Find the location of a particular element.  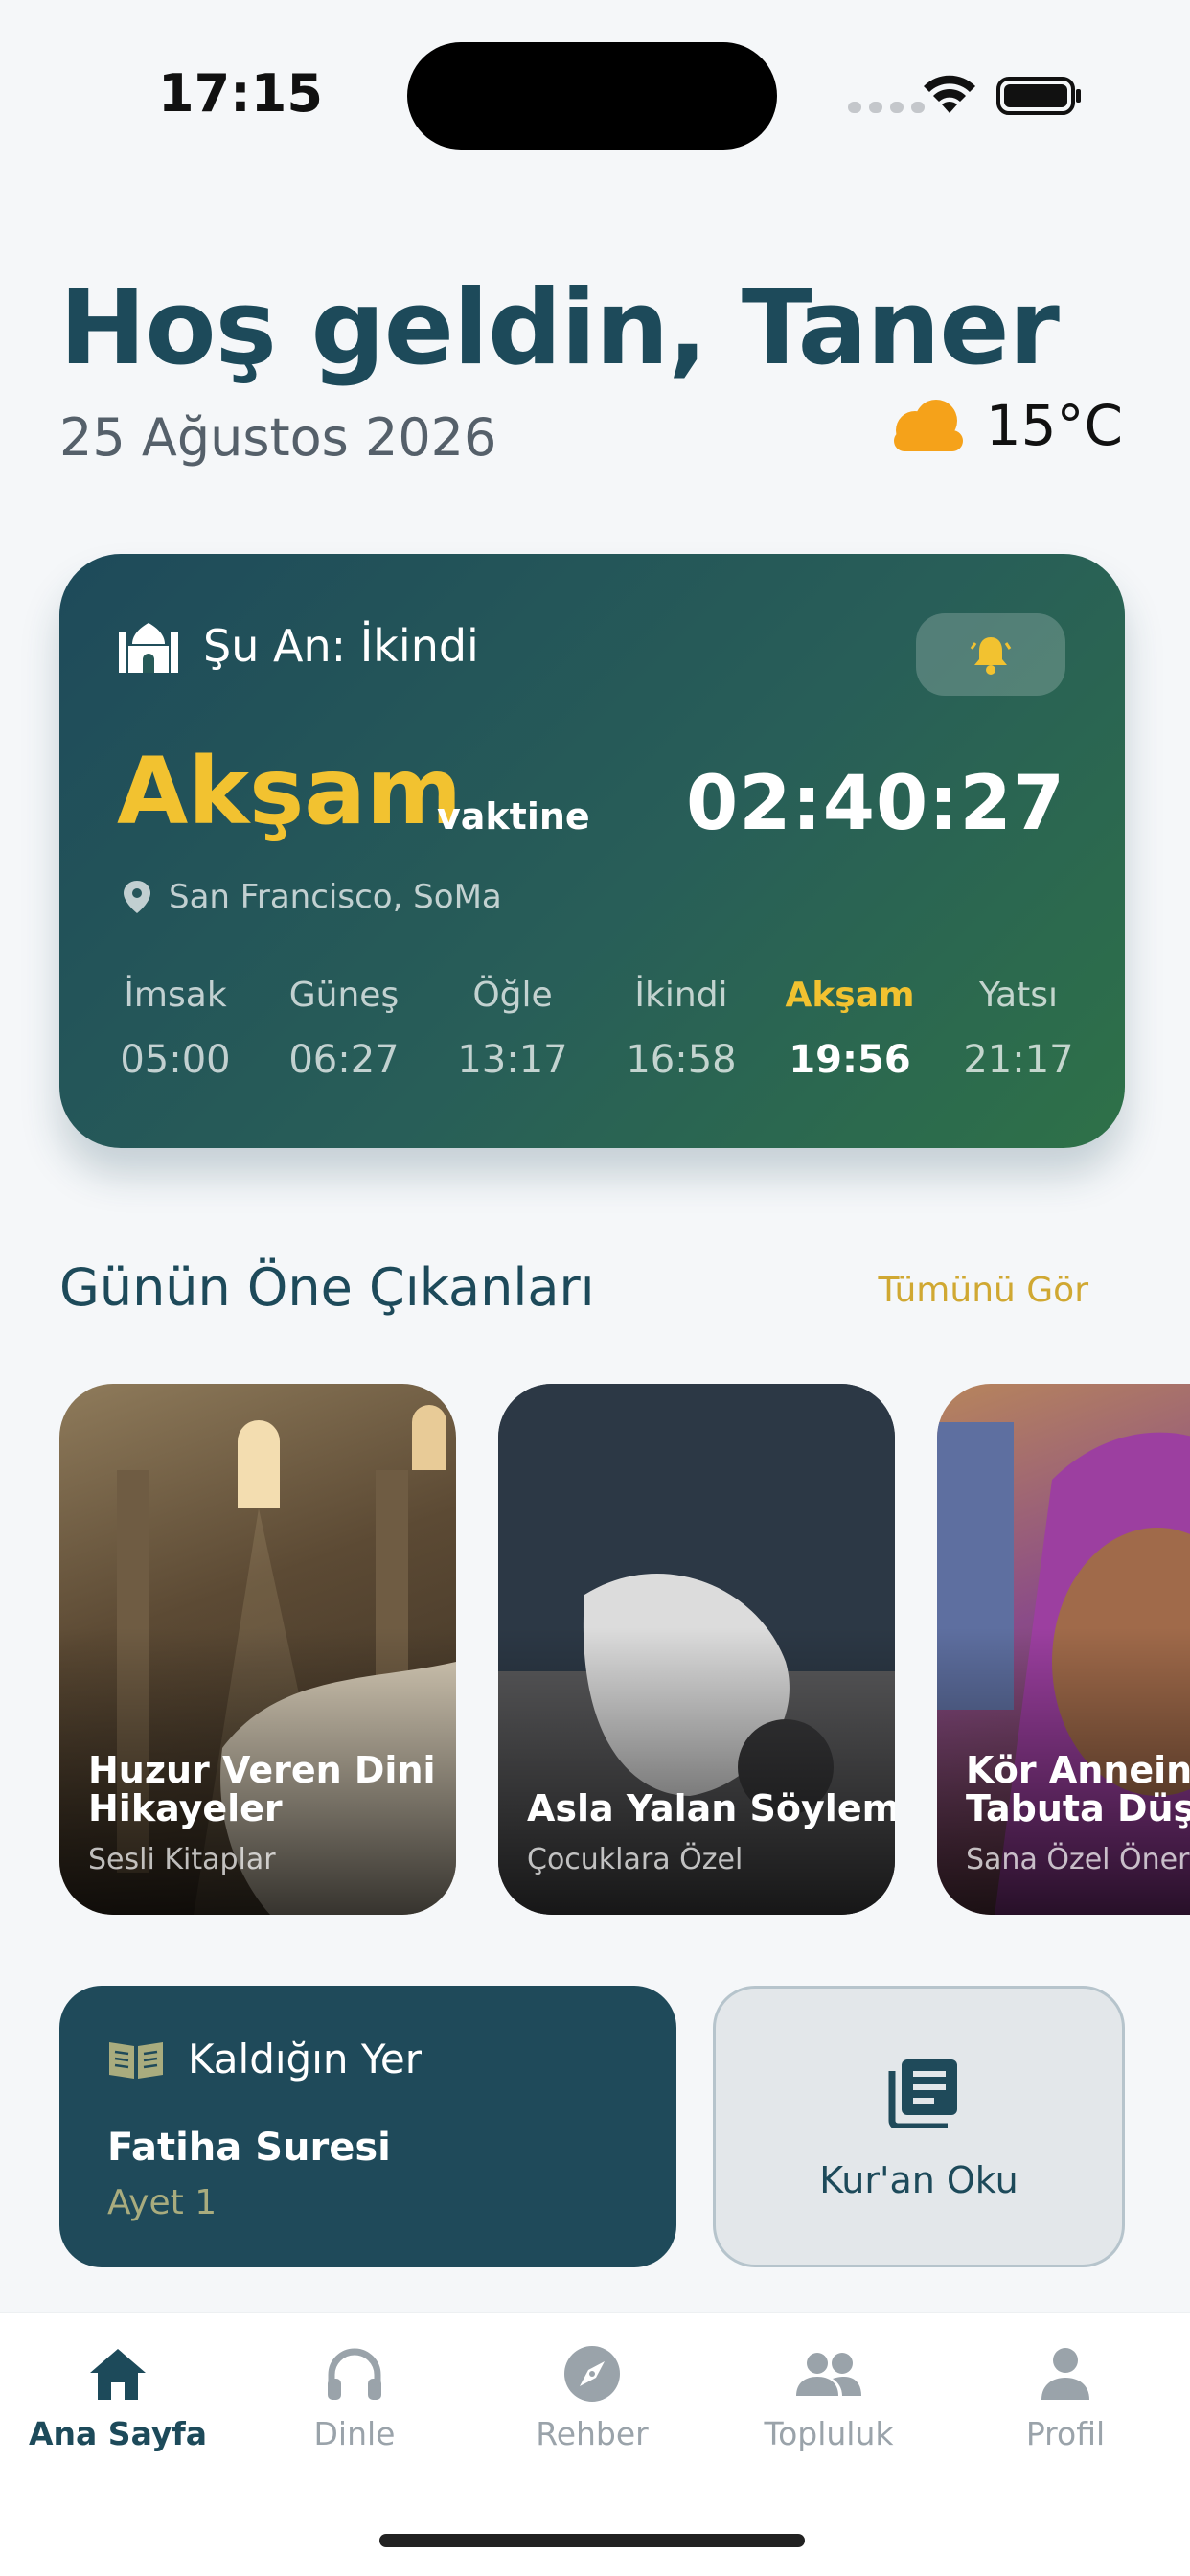

continue-reading-header: Kaldığın Yer is located at coordinates (264, 2059).